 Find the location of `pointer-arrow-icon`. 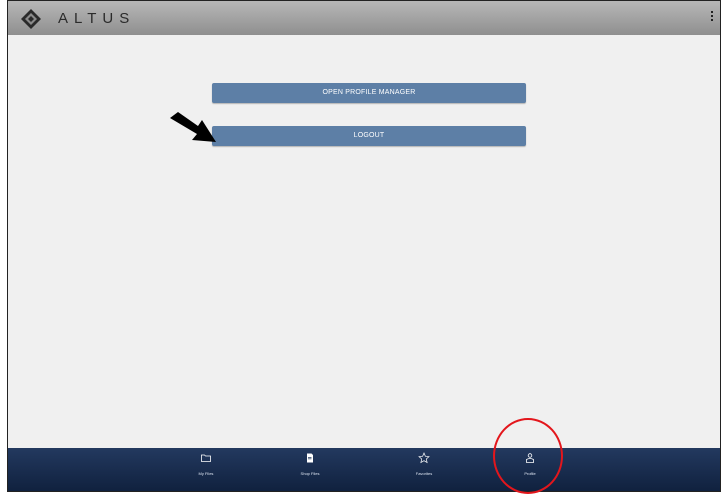

pointer-arrow-icon is located at coordinates (193, 127).